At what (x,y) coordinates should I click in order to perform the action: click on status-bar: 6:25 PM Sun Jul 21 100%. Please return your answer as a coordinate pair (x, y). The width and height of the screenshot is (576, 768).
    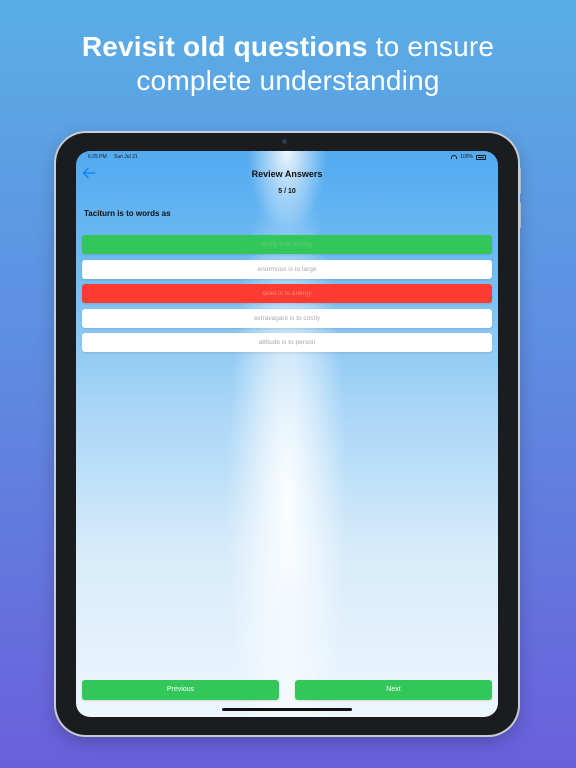
    Looking at the image, I should click on (287, 159).